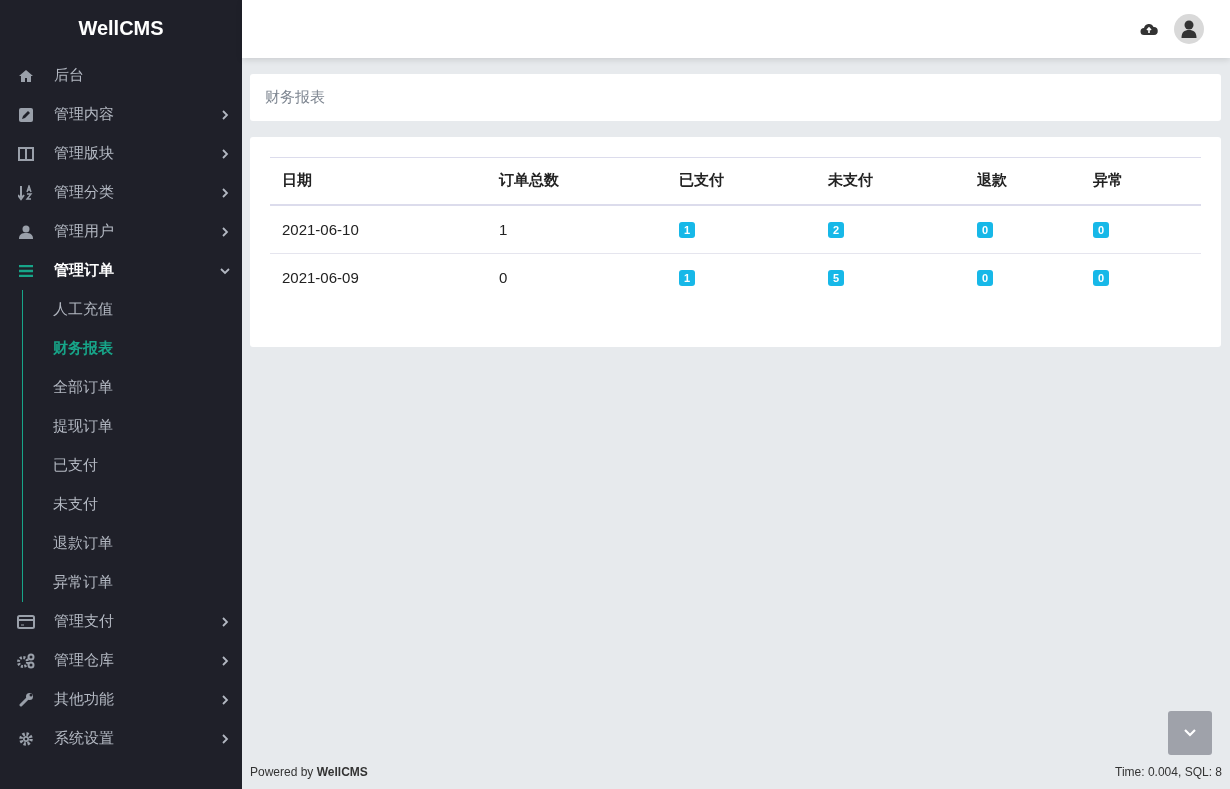  I want to click on brand-logo: WellCMS, so click(121, 28).